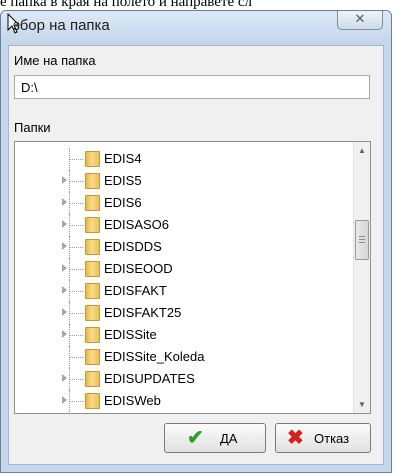  I want to click on tree-item-label: EDISSite_Koleda, so click(154, 356).